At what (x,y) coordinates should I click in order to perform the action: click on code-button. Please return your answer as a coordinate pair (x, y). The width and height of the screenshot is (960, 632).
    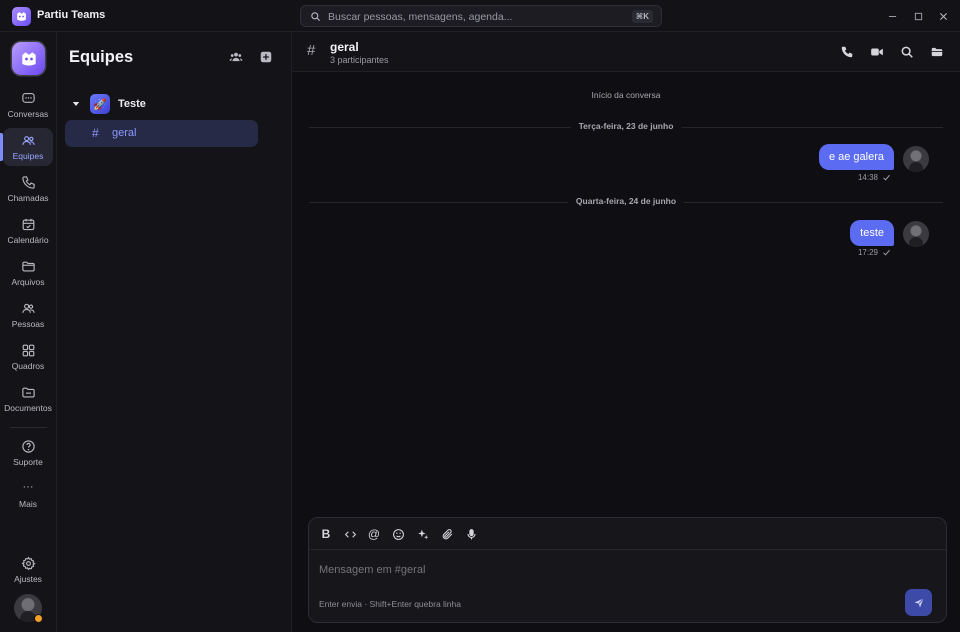
    Looking at the image, I should click on (350, 534).